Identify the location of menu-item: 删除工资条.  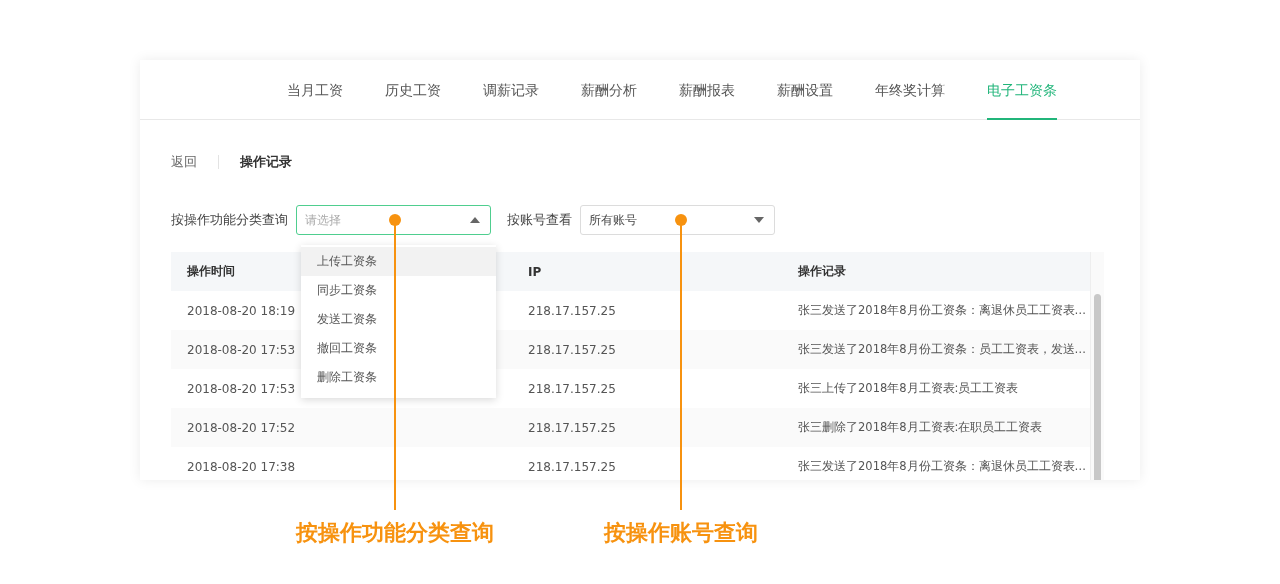
(398, 377).